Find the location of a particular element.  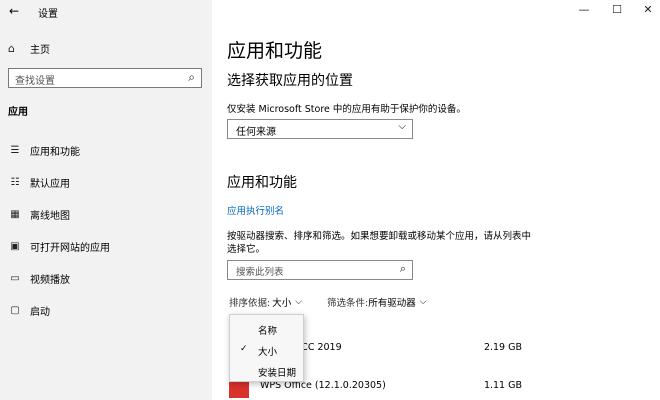

app-size: 2.19 GB is located at coordinates (502, 347).